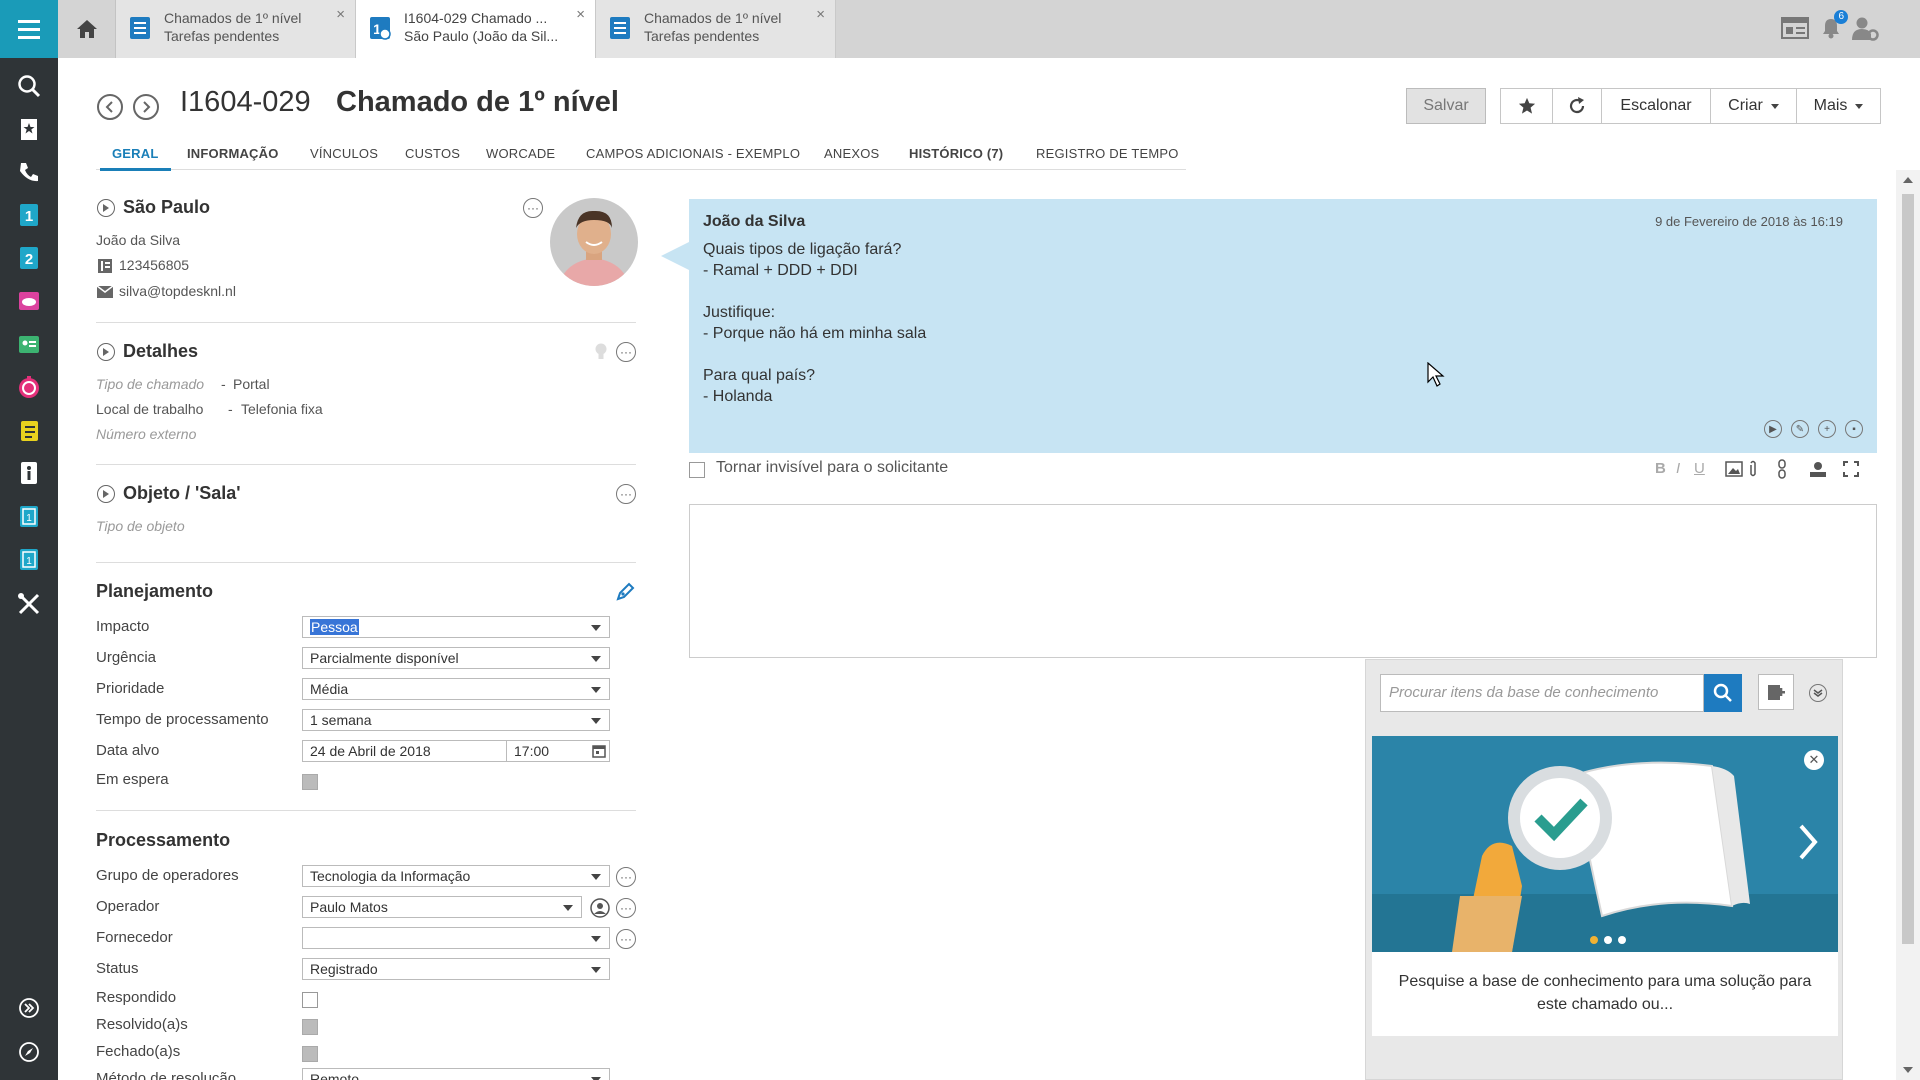  What do you see at coordinates (404, 751) in the screenshot?
I see `target-date-input: 24 de Abril de 2018` at bounding box center [404, 751].